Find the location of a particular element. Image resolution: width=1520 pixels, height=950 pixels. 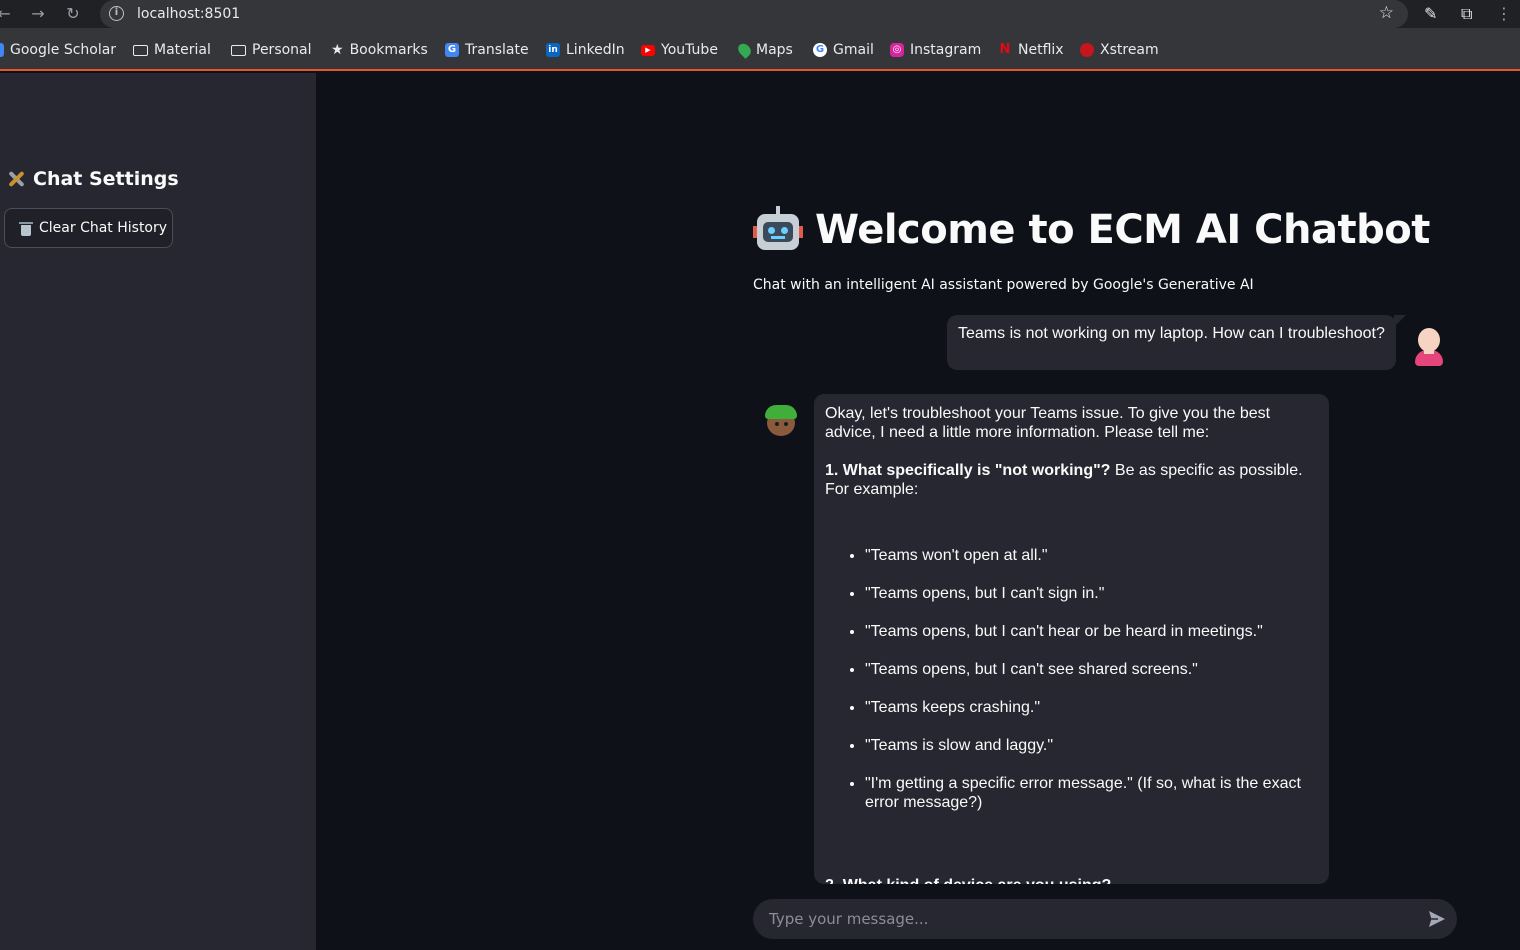

bookmark-label: Google Scholar is located at coordinates (63, 50).